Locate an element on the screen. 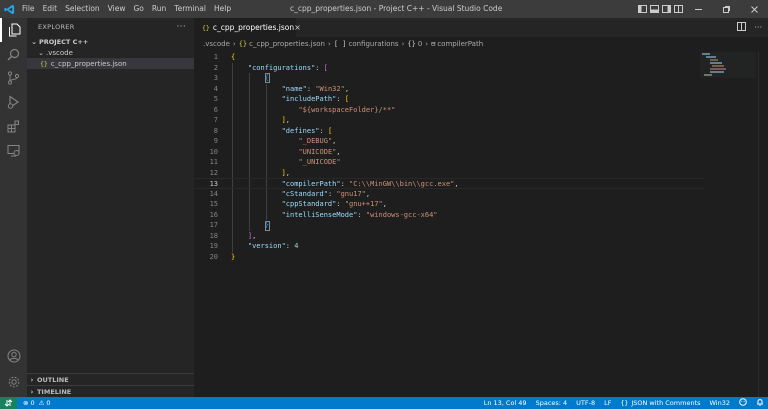 This screenshot has width=768, height=409. source-control-icon is located at coordinates (13, 78).